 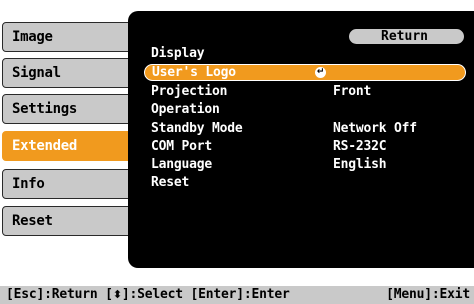 I want to click on select-hint: [⬍]:Select, so click(x=144, y=294).